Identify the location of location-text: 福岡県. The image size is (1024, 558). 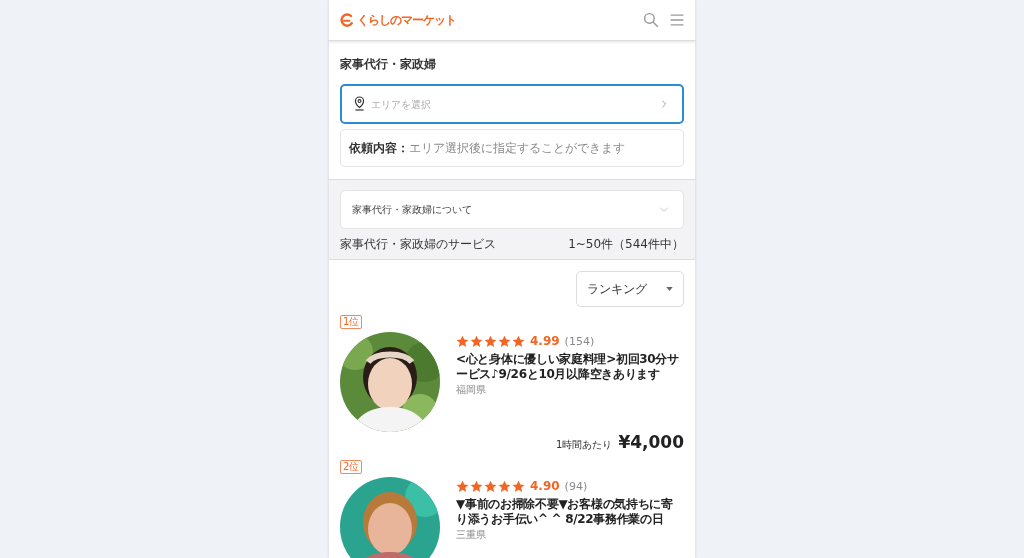
(471, 390).